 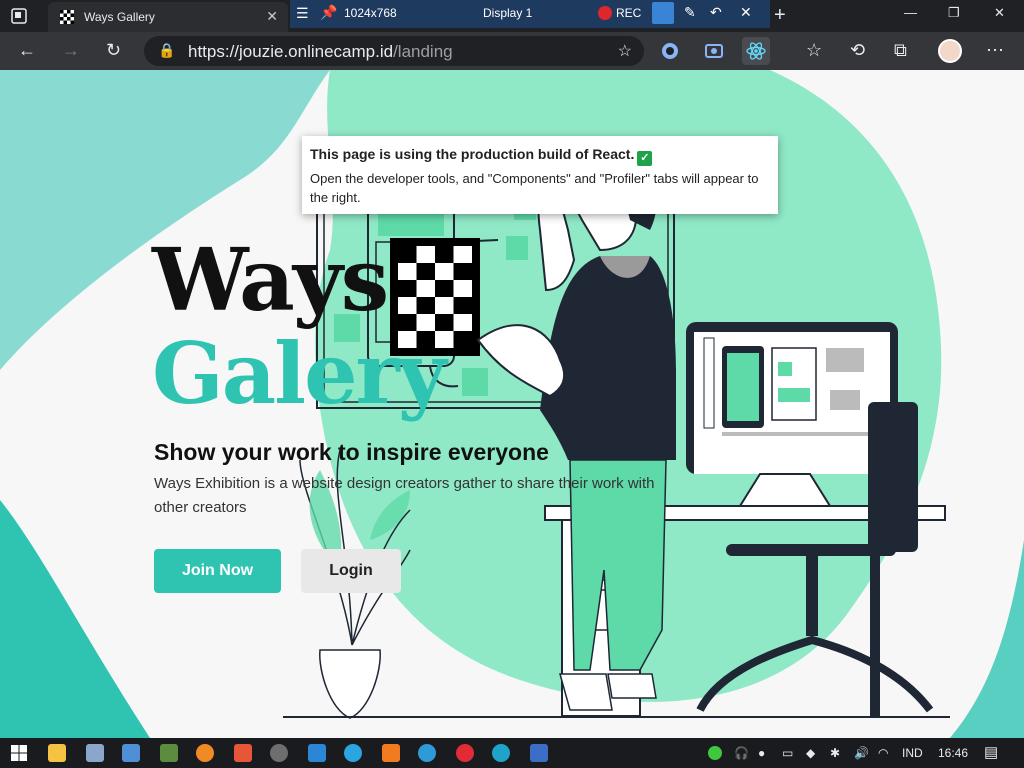 I want to click on tray-app-icon: ●, so click(x=761, y=753).